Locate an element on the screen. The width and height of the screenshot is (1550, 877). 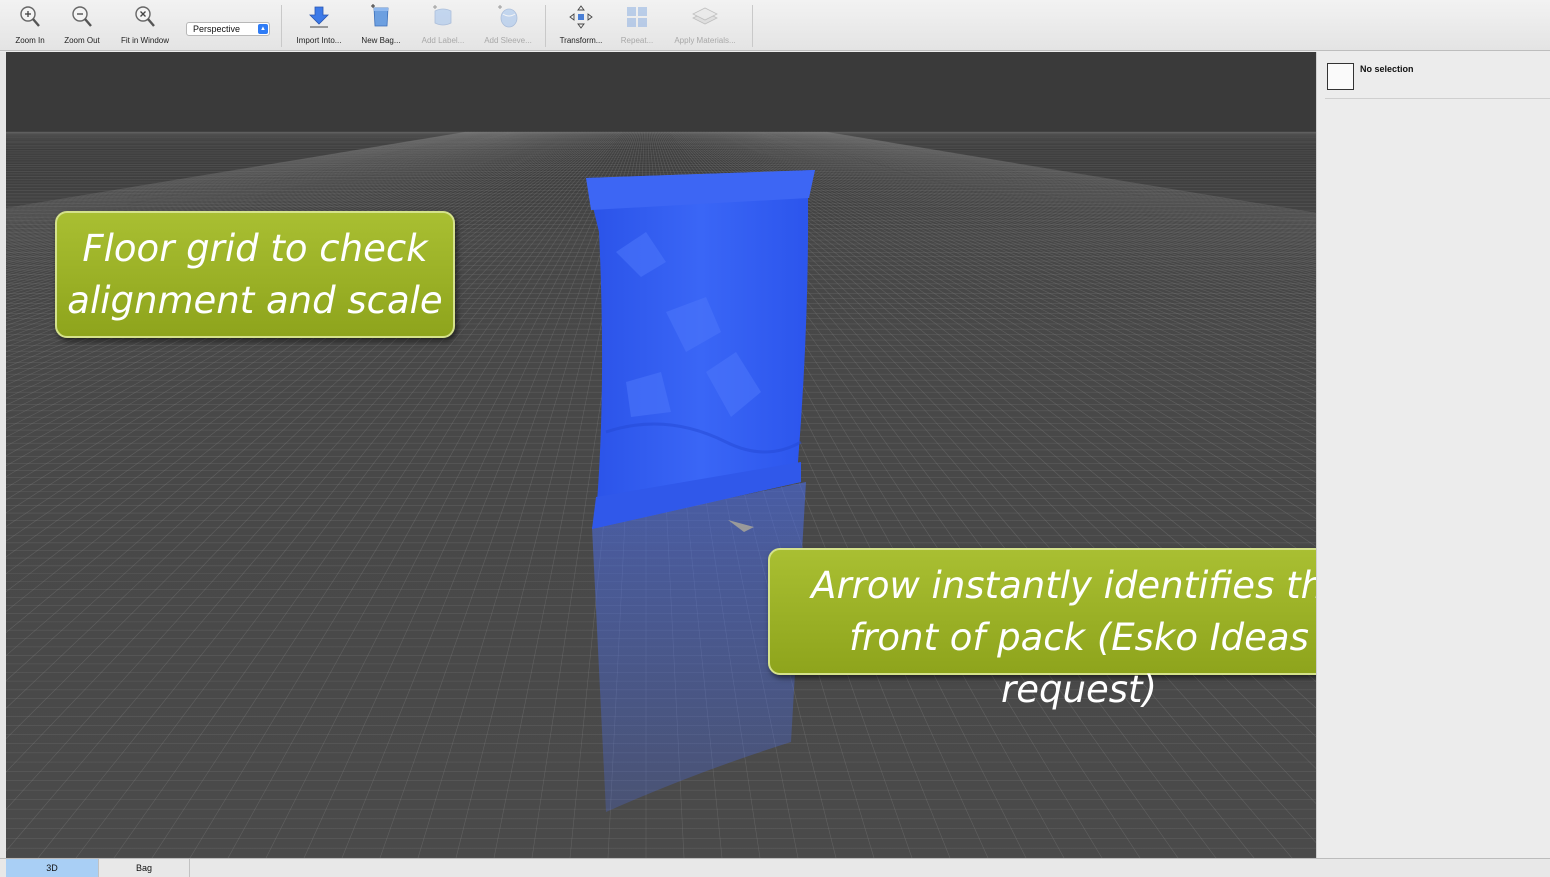
tab-3d-label: 3D is located at coordinates (52, 868).